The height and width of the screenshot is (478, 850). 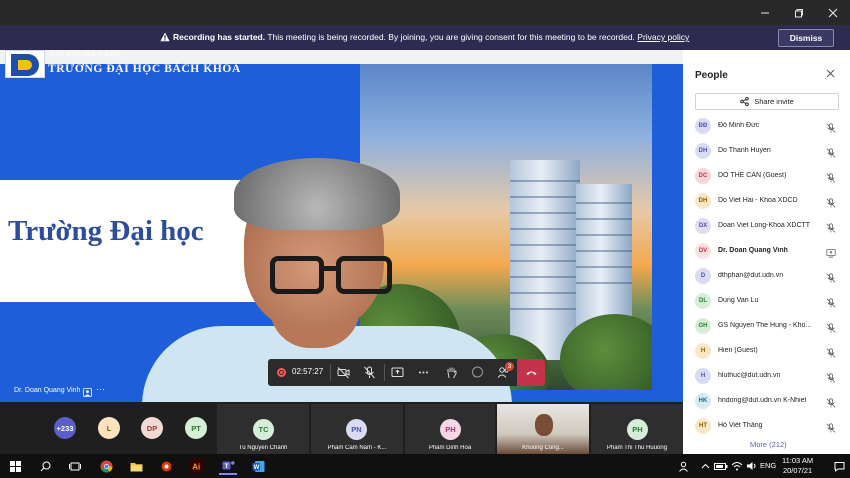 What do you see at coordinates (100, 389) in the screenshot?
I see `more-options-icon: ···` at bounding box center [100, 389].